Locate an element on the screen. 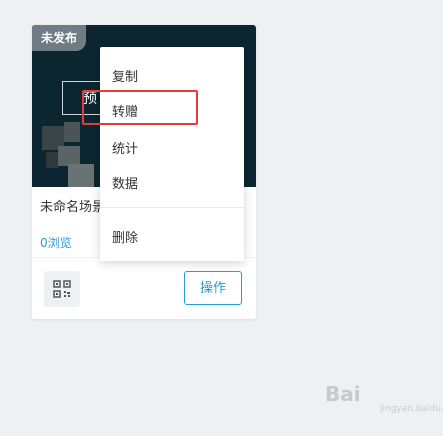 The image size is (443, 436). menu-item-delete: 删除 is located at coordinates (125, 236).